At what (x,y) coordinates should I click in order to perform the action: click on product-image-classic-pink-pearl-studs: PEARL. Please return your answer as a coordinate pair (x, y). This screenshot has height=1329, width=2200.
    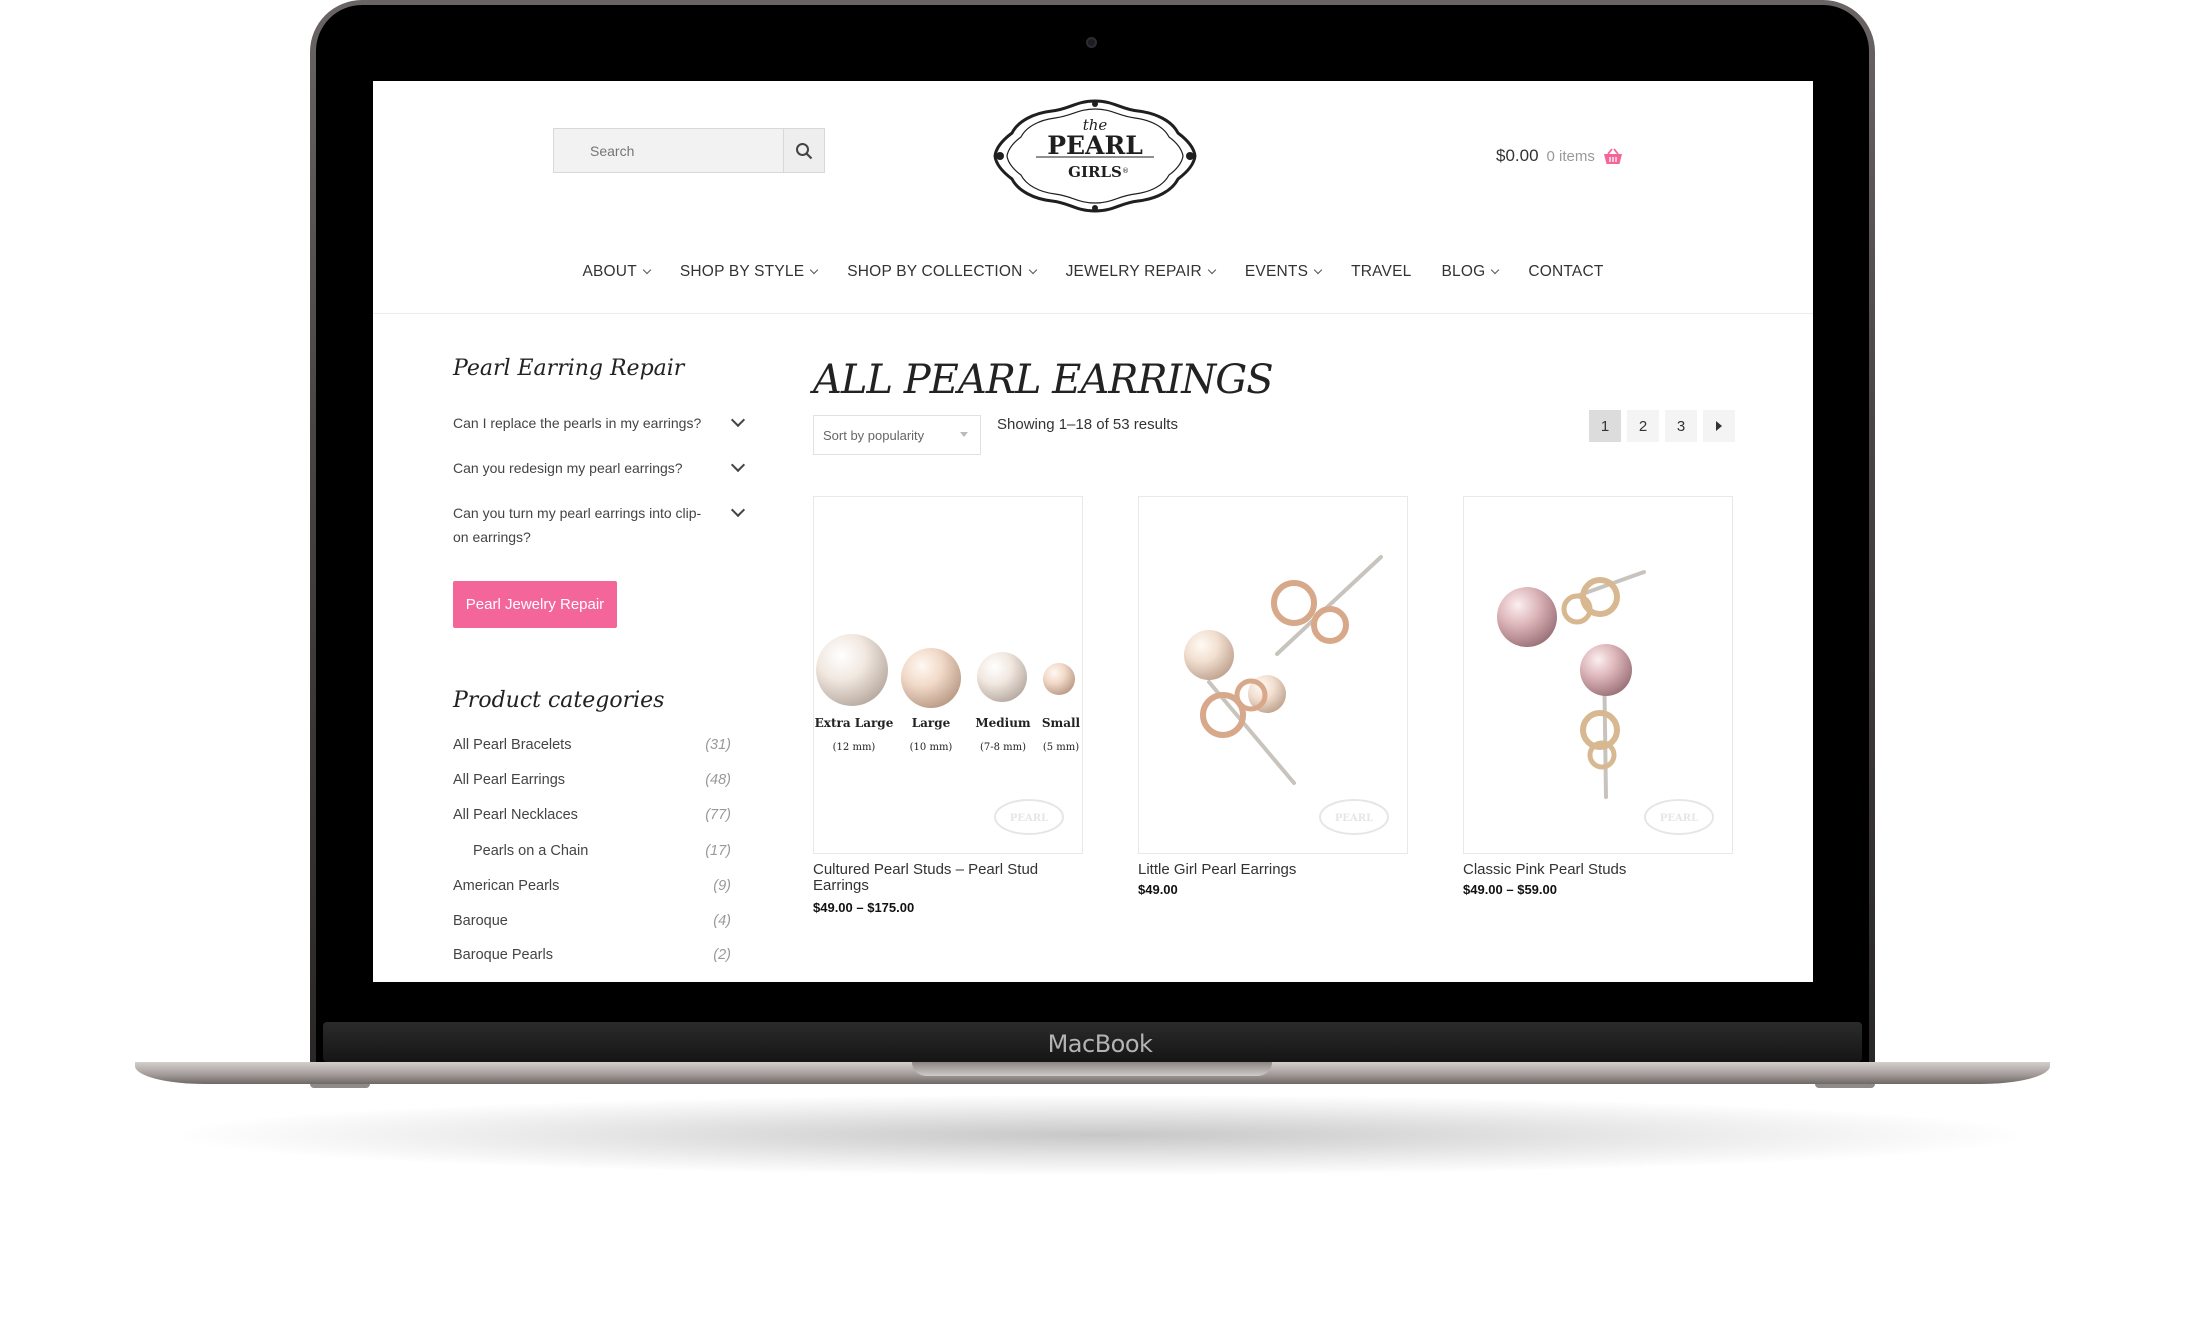
    Looking at the image, I should click on (1598, 675).